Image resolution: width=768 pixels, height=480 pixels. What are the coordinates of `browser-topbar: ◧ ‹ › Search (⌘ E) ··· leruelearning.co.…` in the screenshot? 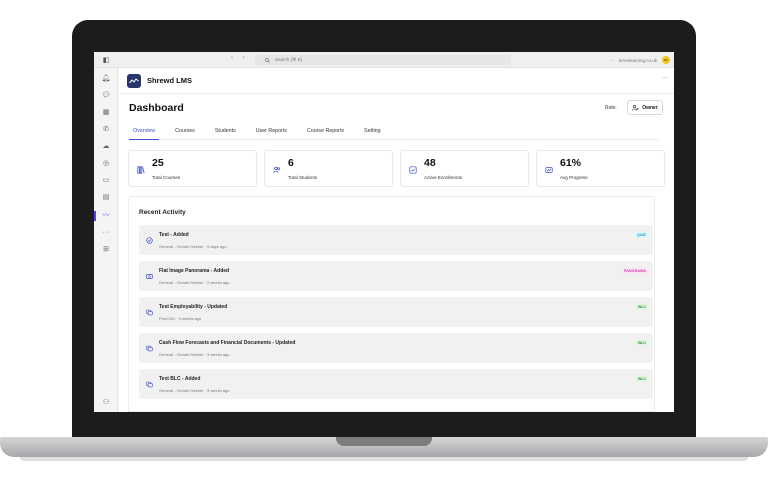 It's located at (384, 60).